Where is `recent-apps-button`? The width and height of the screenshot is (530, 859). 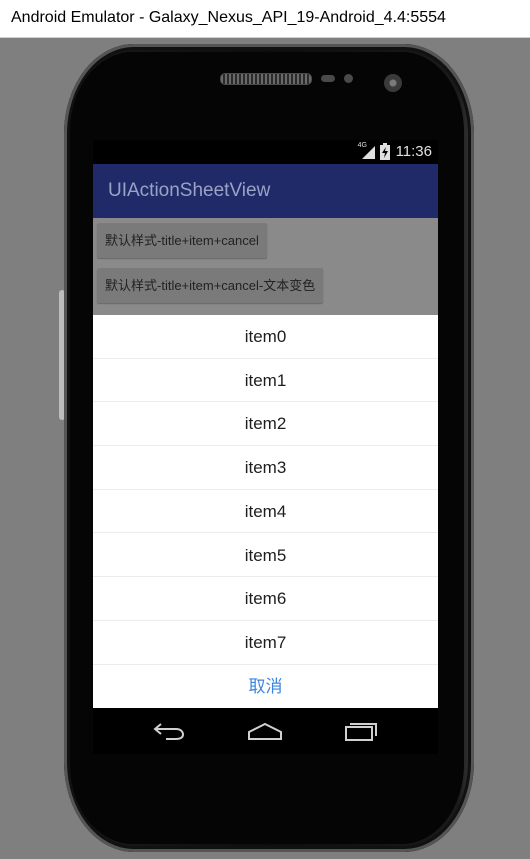
recent-apps-button is located at coordinates (361, 731).